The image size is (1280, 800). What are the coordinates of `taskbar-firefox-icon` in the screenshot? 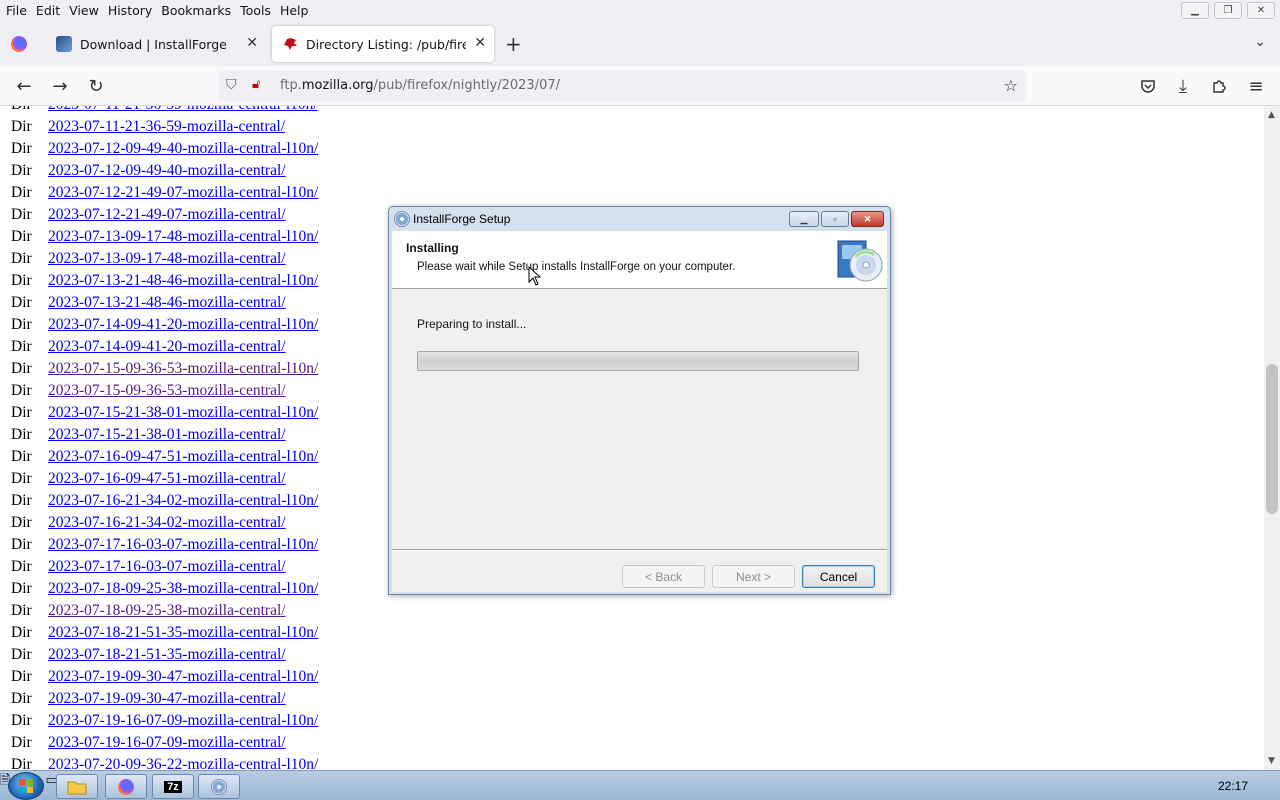 It's located at (126, 786).